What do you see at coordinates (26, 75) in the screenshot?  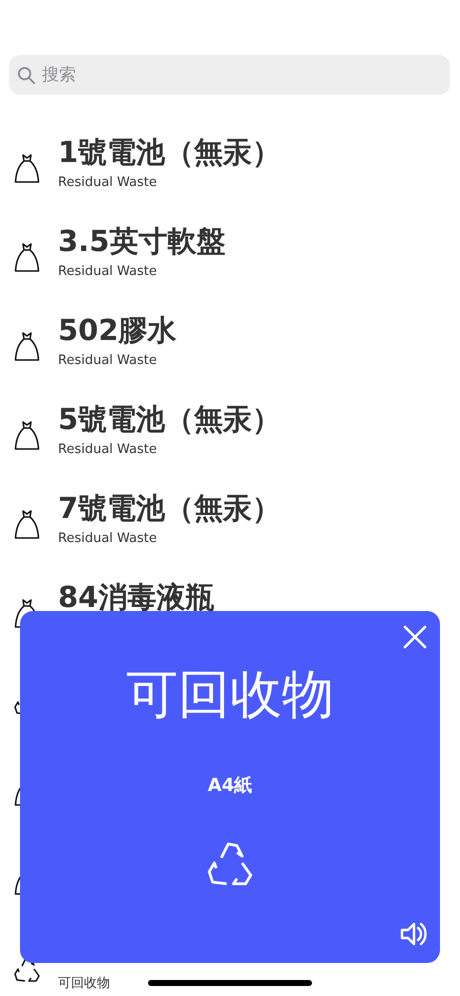 I see `search-icon` at bounding box center [26, 75].